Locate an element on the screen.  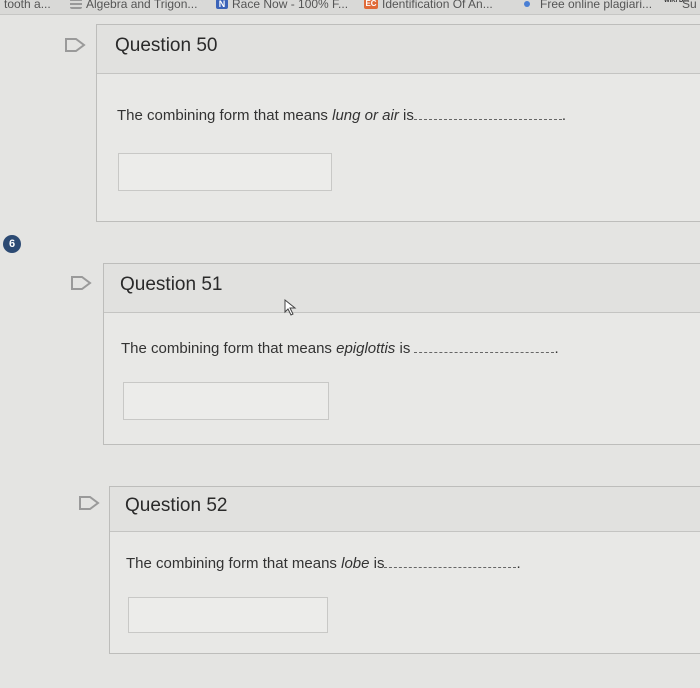
question-count-badge: 6 is located at coordinates (12, 244).